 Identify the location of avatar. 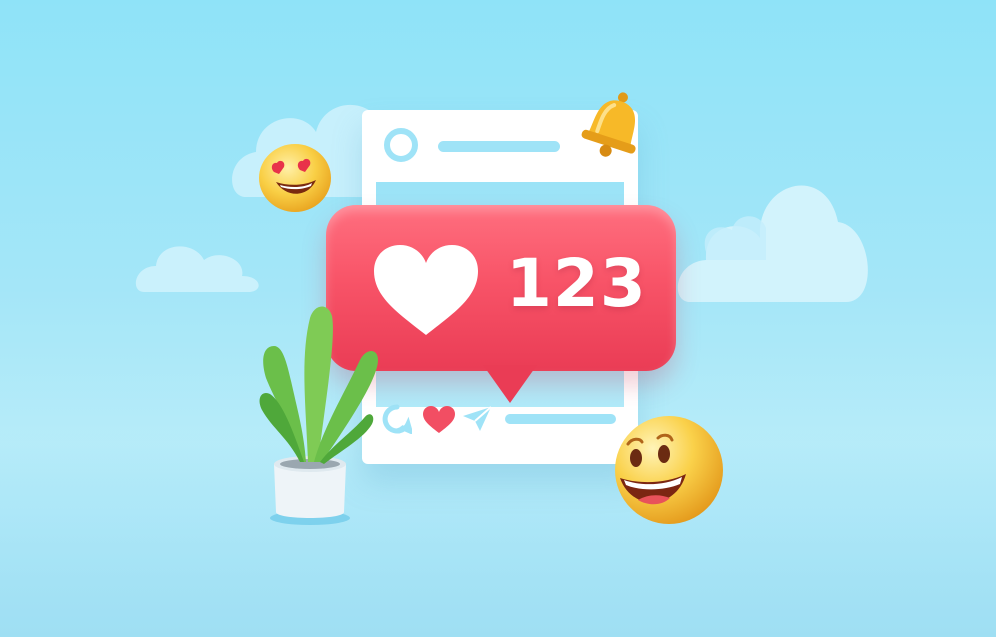
(401, 145).